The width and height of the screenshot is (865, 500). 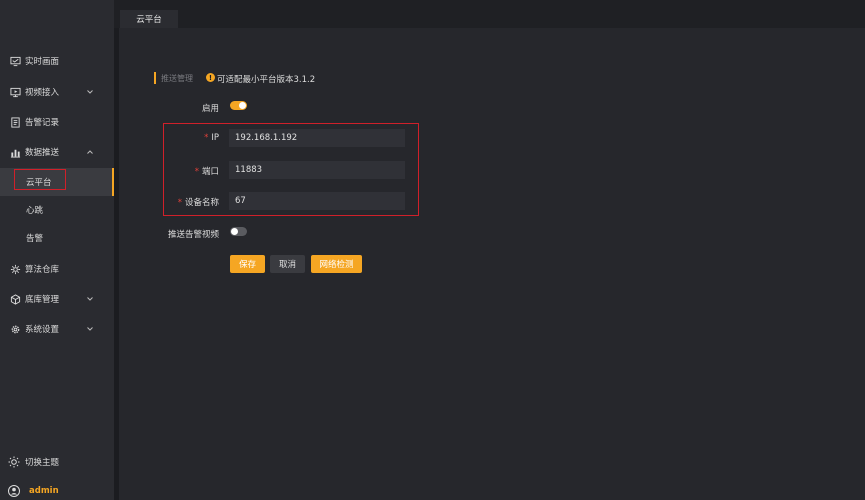 What do you see at coordinates (14, 462) in the screenshot?
I see `sun-icon` at bounding box center [14, 462].